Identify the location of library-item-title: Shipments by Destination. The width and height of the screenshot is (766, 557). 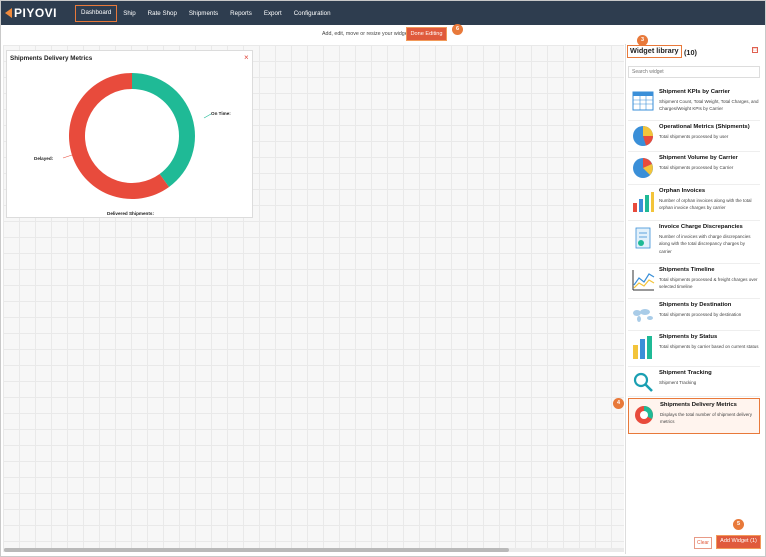
(695, 305).